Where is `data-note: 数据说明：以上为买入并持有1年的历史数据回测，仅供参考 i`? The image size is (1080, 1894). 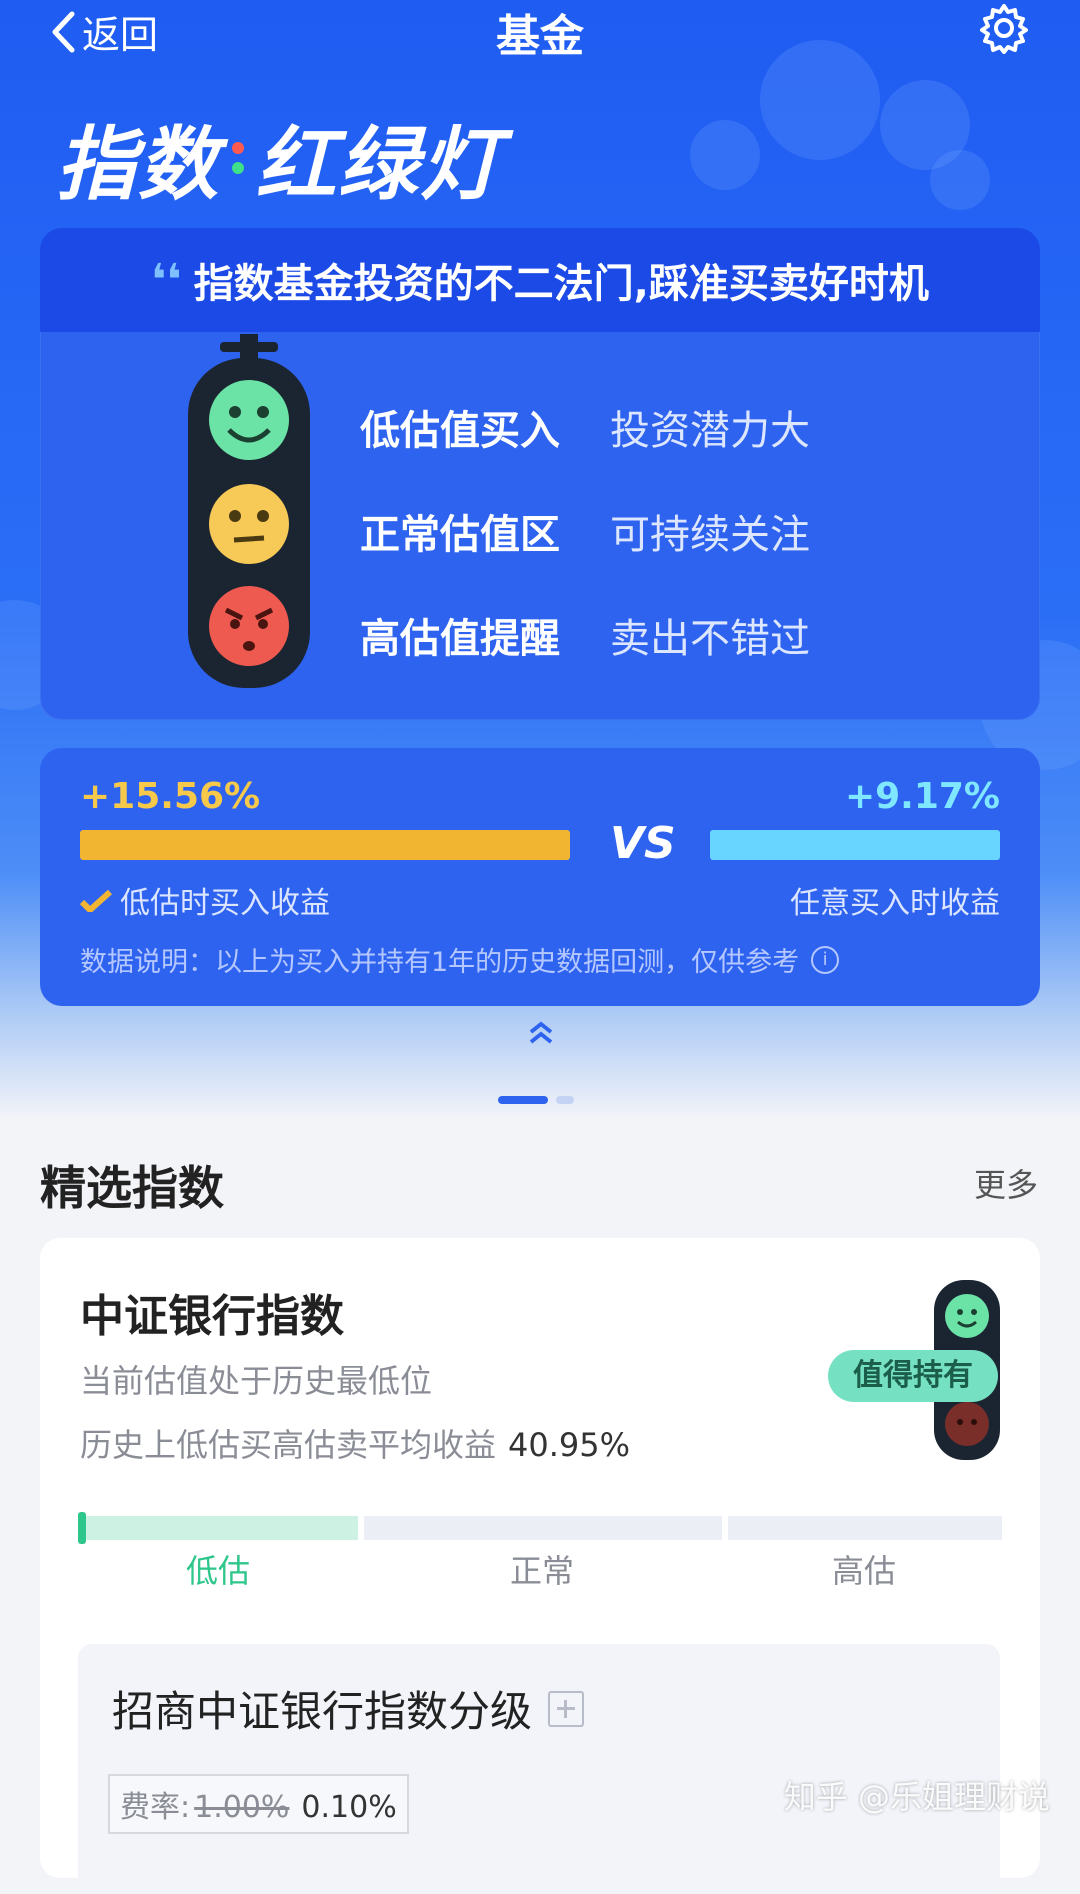 data-note: 数据说明：以上为买入并持有1年的历史数据回测，仅供参考 i is located at coordinates (460, 959).